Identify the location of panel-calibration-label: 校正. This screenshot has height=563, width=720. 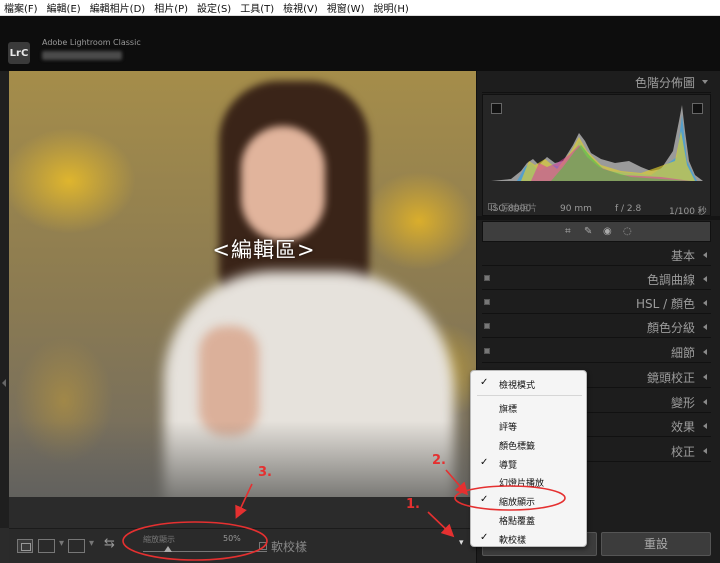
(682, 452).